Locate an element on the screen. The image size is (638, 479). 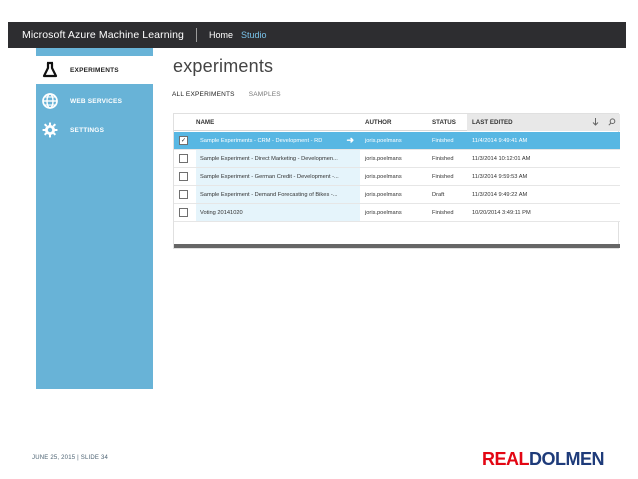
column-header-label: LAST EDITED is located at coordinates (492, 122).